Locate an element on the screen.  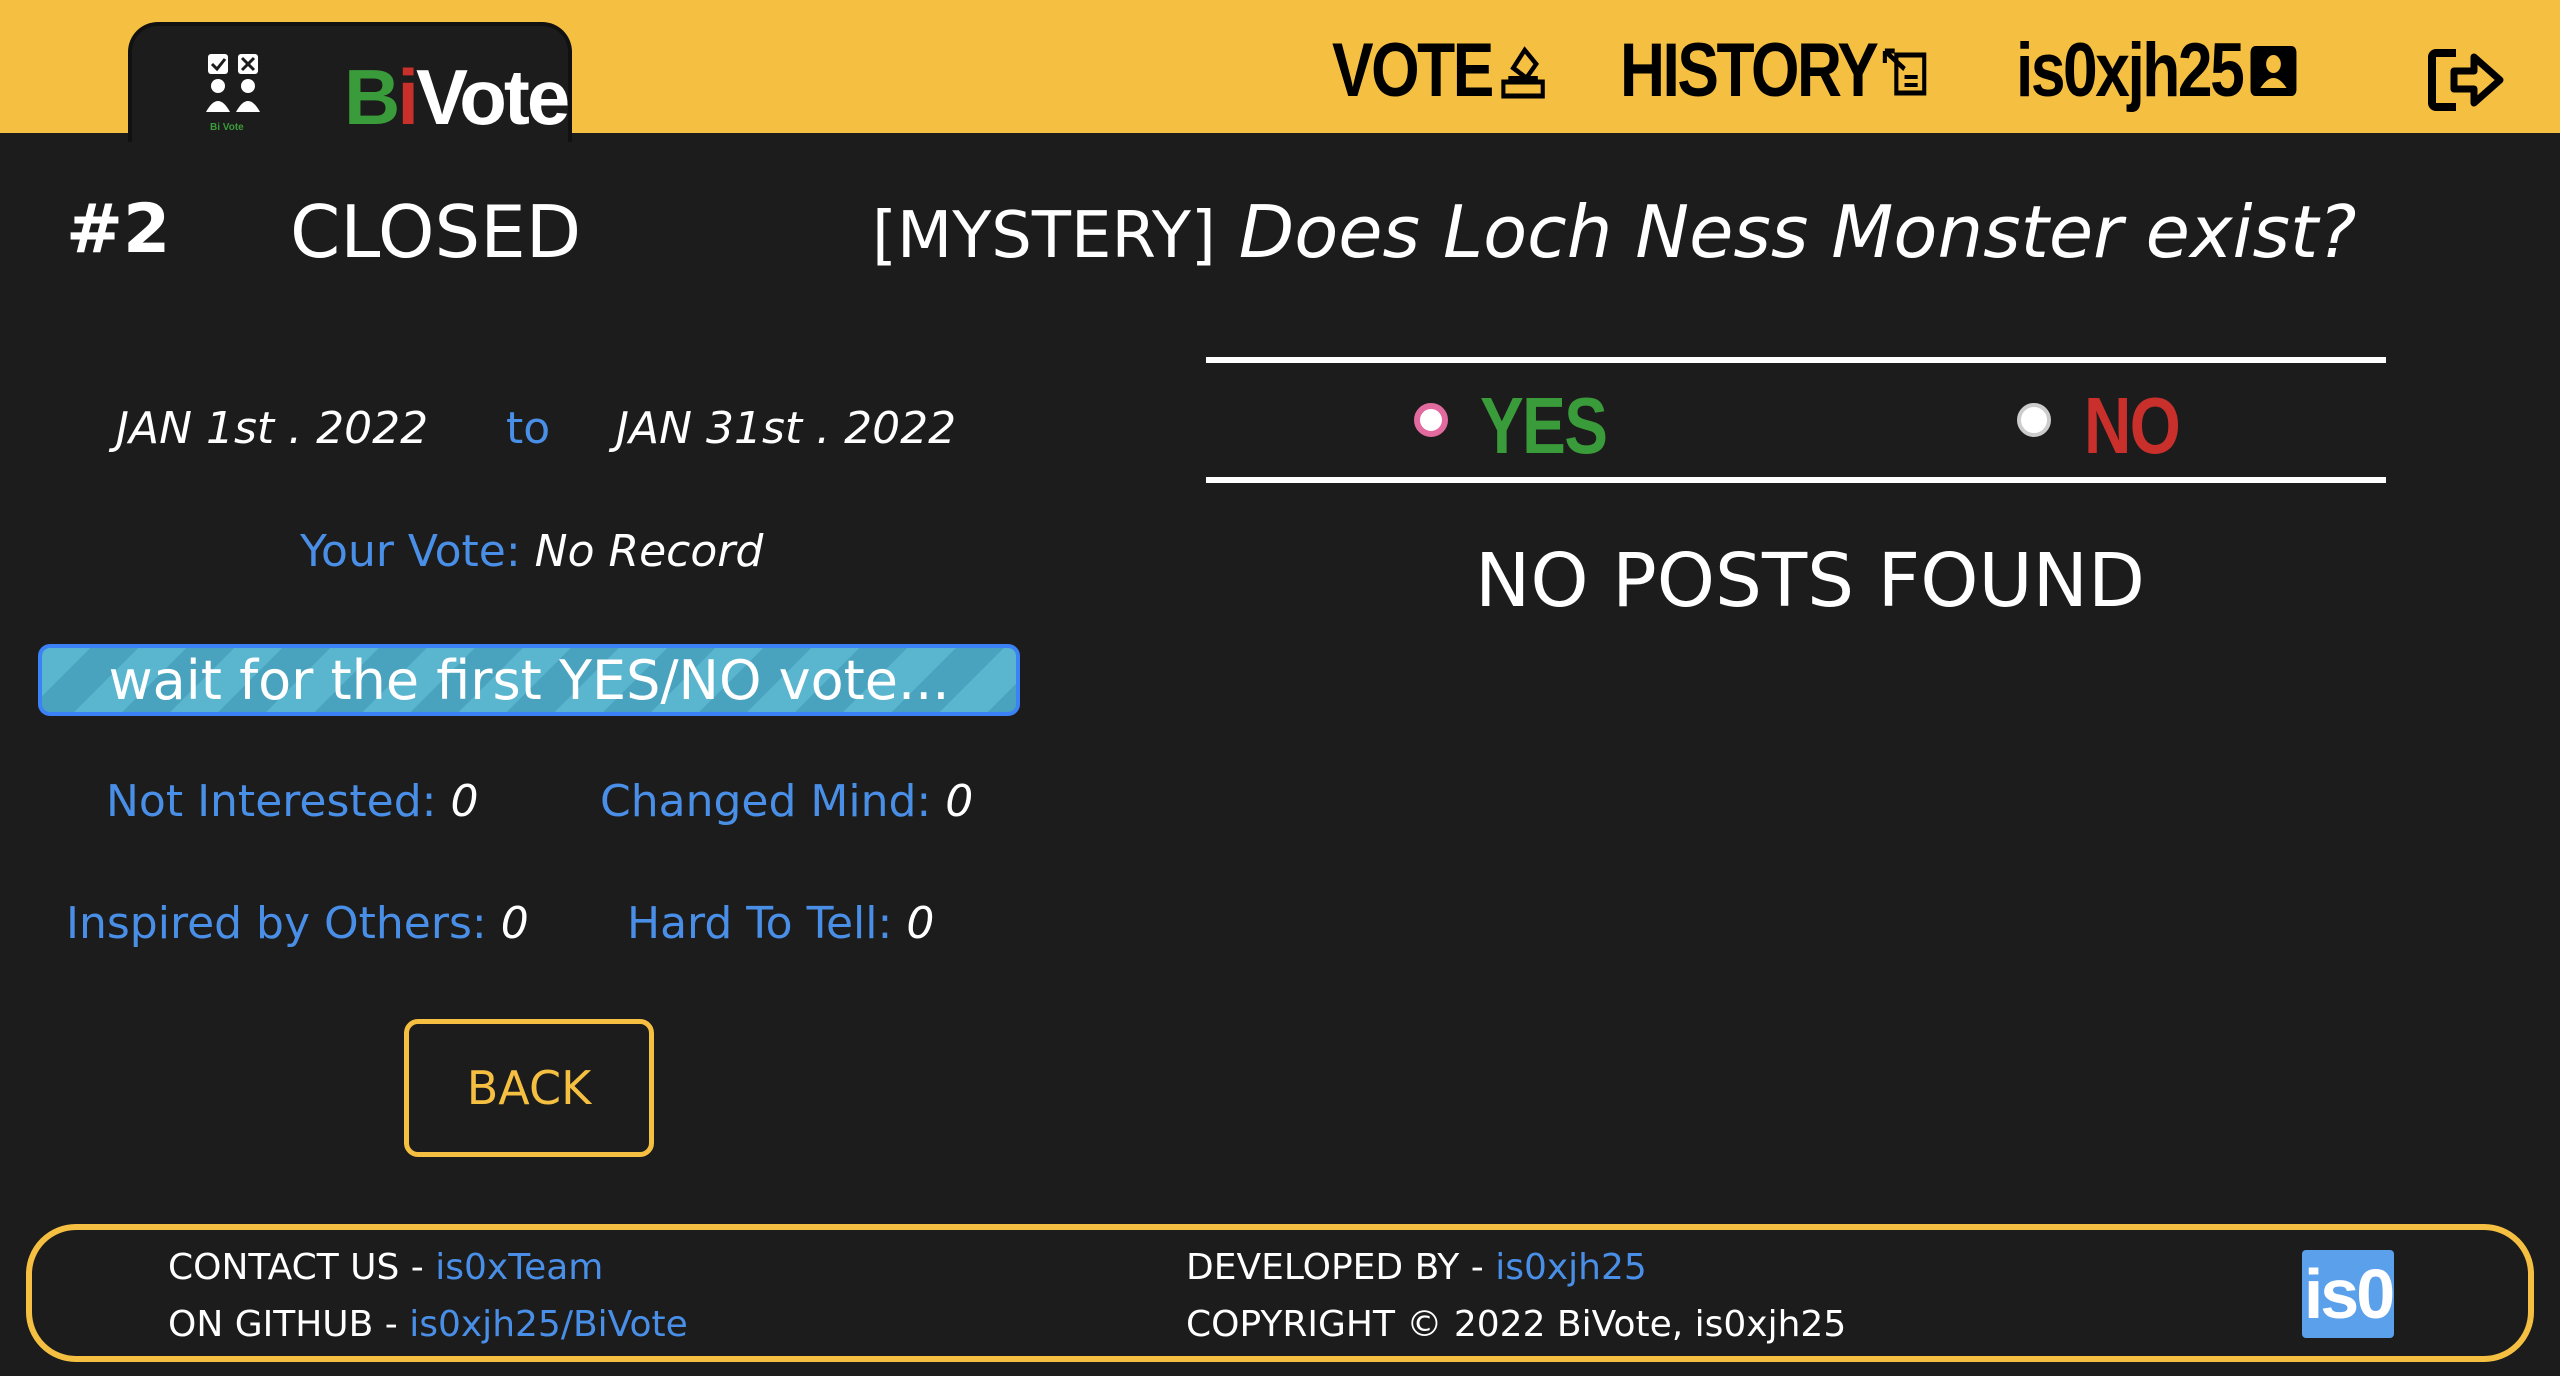
no-radio is located at coordinates (2034, 420).